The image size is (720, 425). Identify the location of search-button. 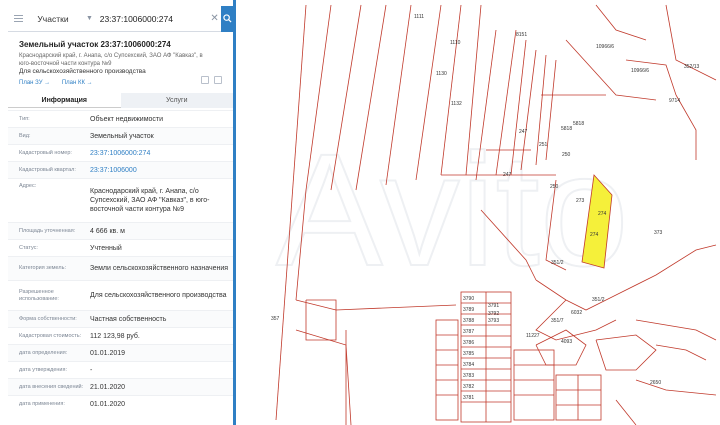
(227, 18).